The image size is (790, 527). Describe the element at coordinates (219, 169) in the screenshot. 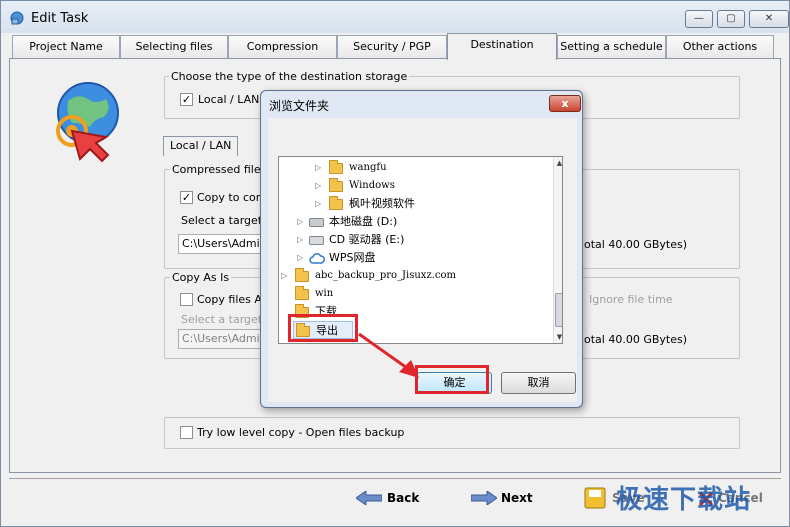

I see `compressed-files-title: Compressed files` at that location.